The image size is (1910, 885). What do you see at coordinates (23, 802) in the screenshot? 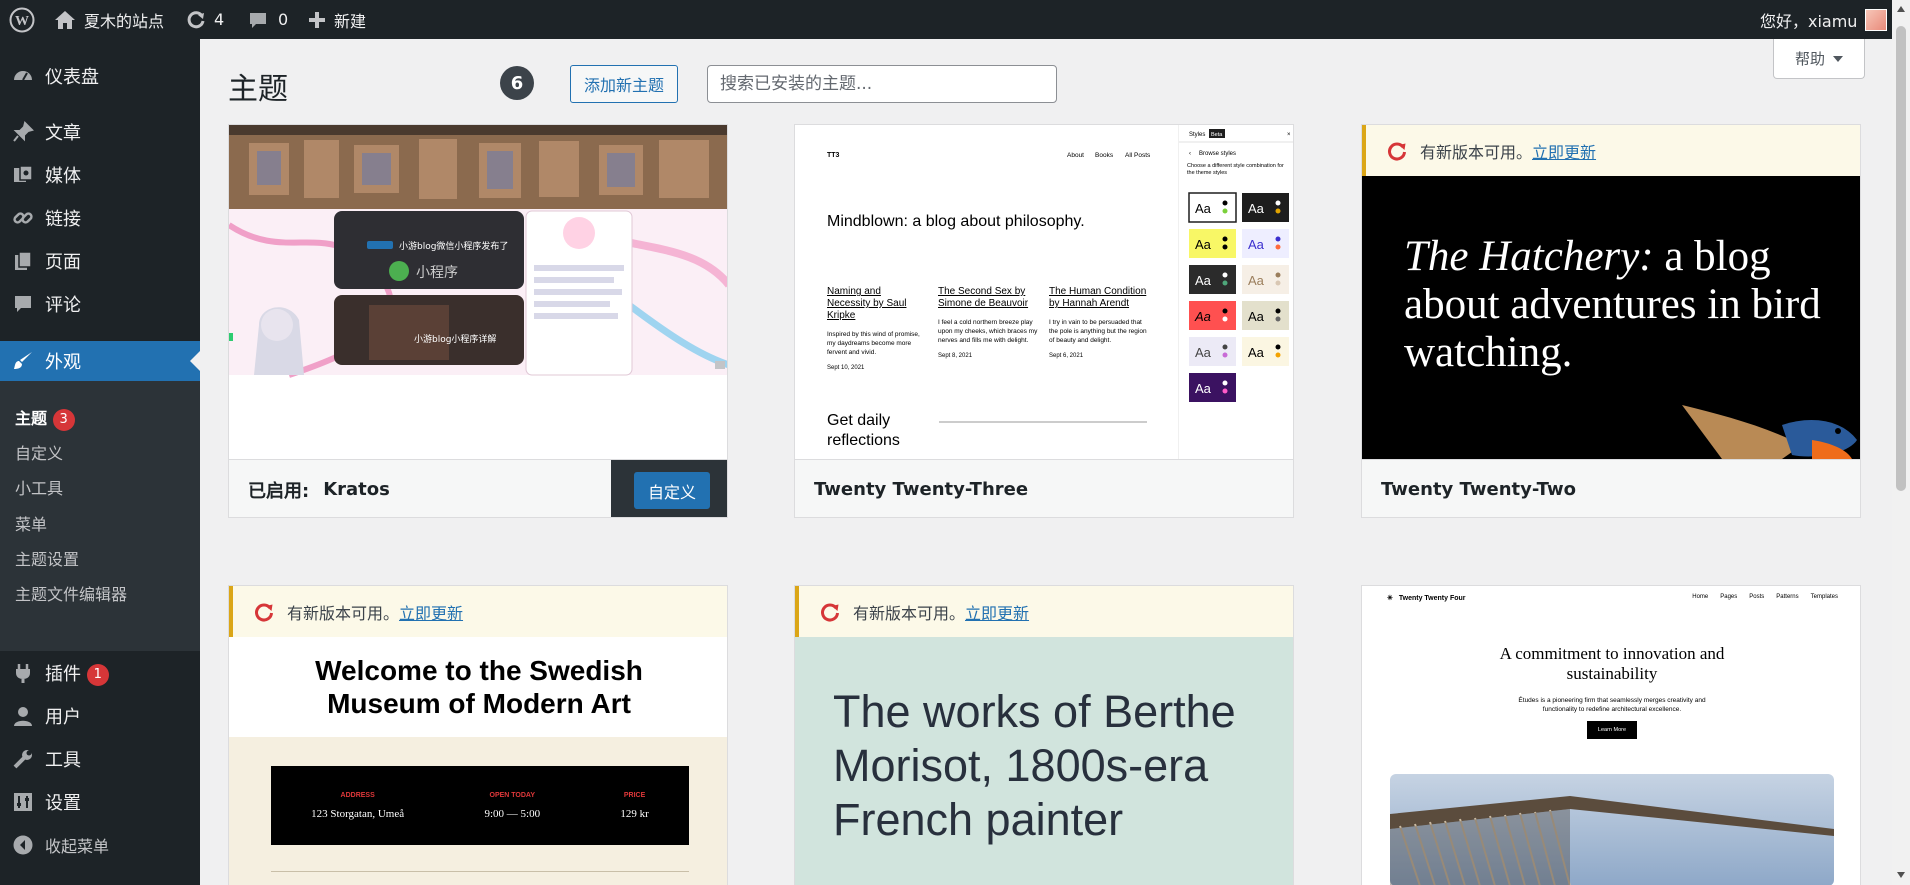
I see `settings-icon` at bounding box center [23, 802].